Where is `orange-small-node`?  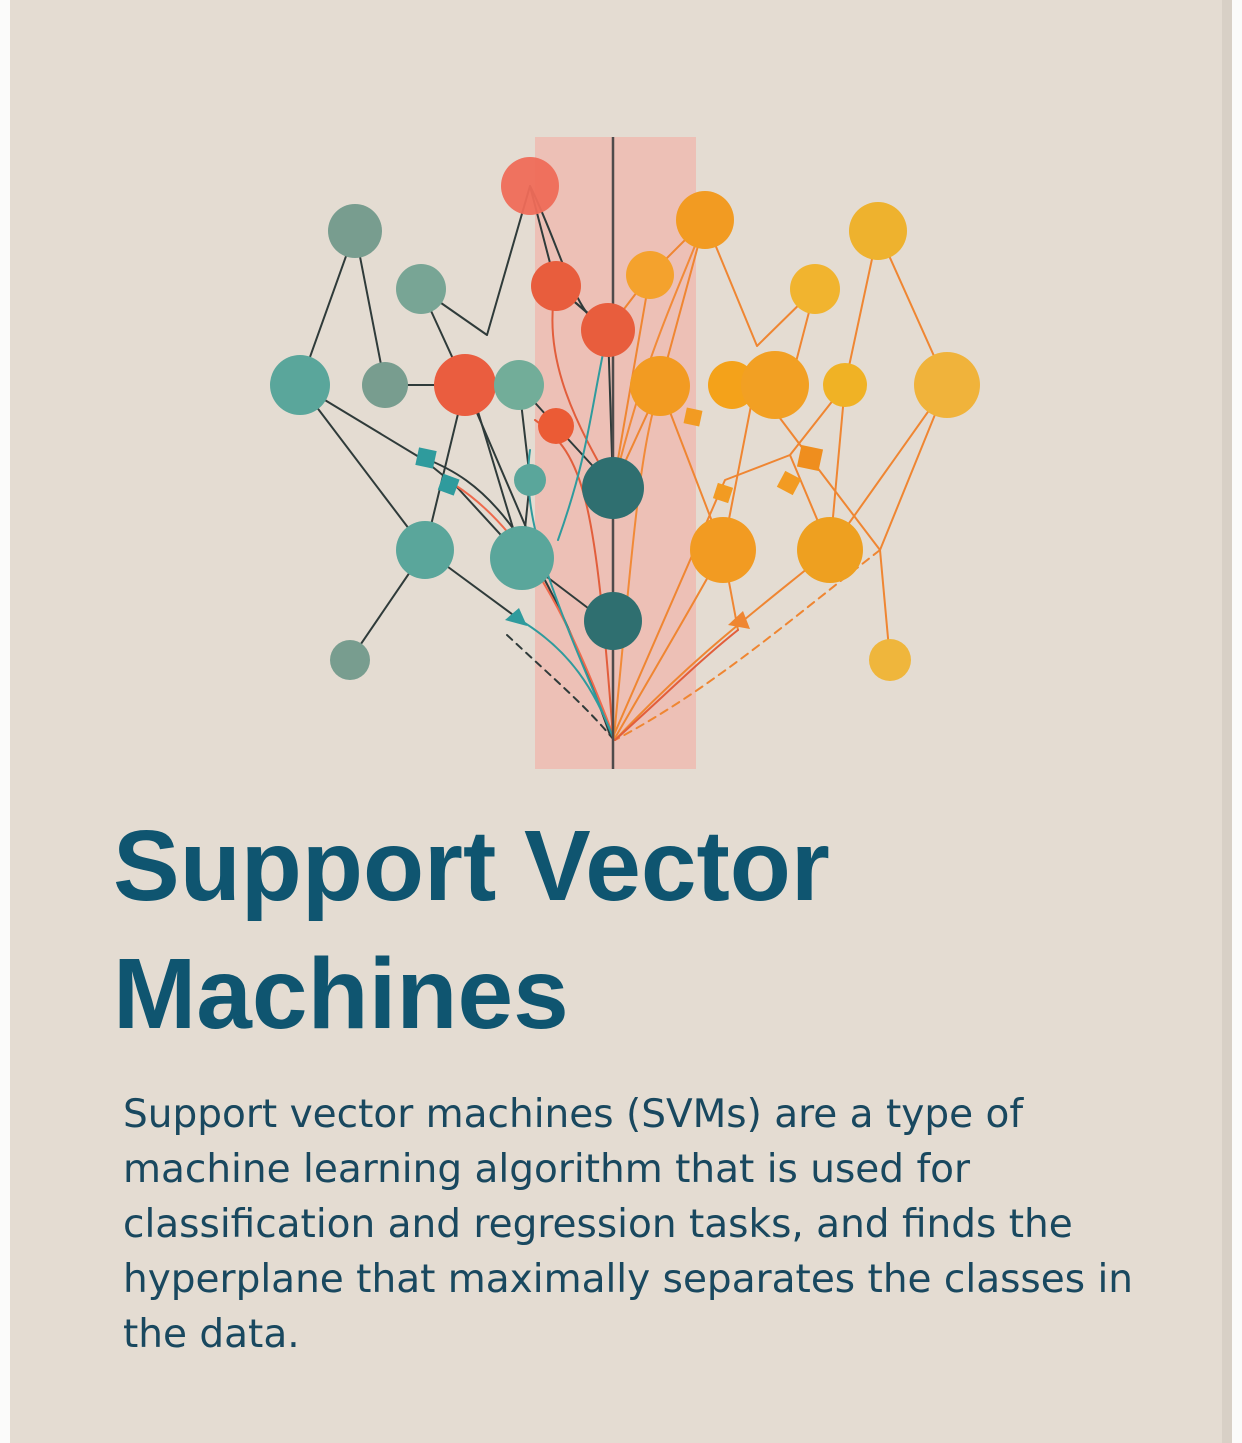 orange-small-node is located at coordinates (739, 620).